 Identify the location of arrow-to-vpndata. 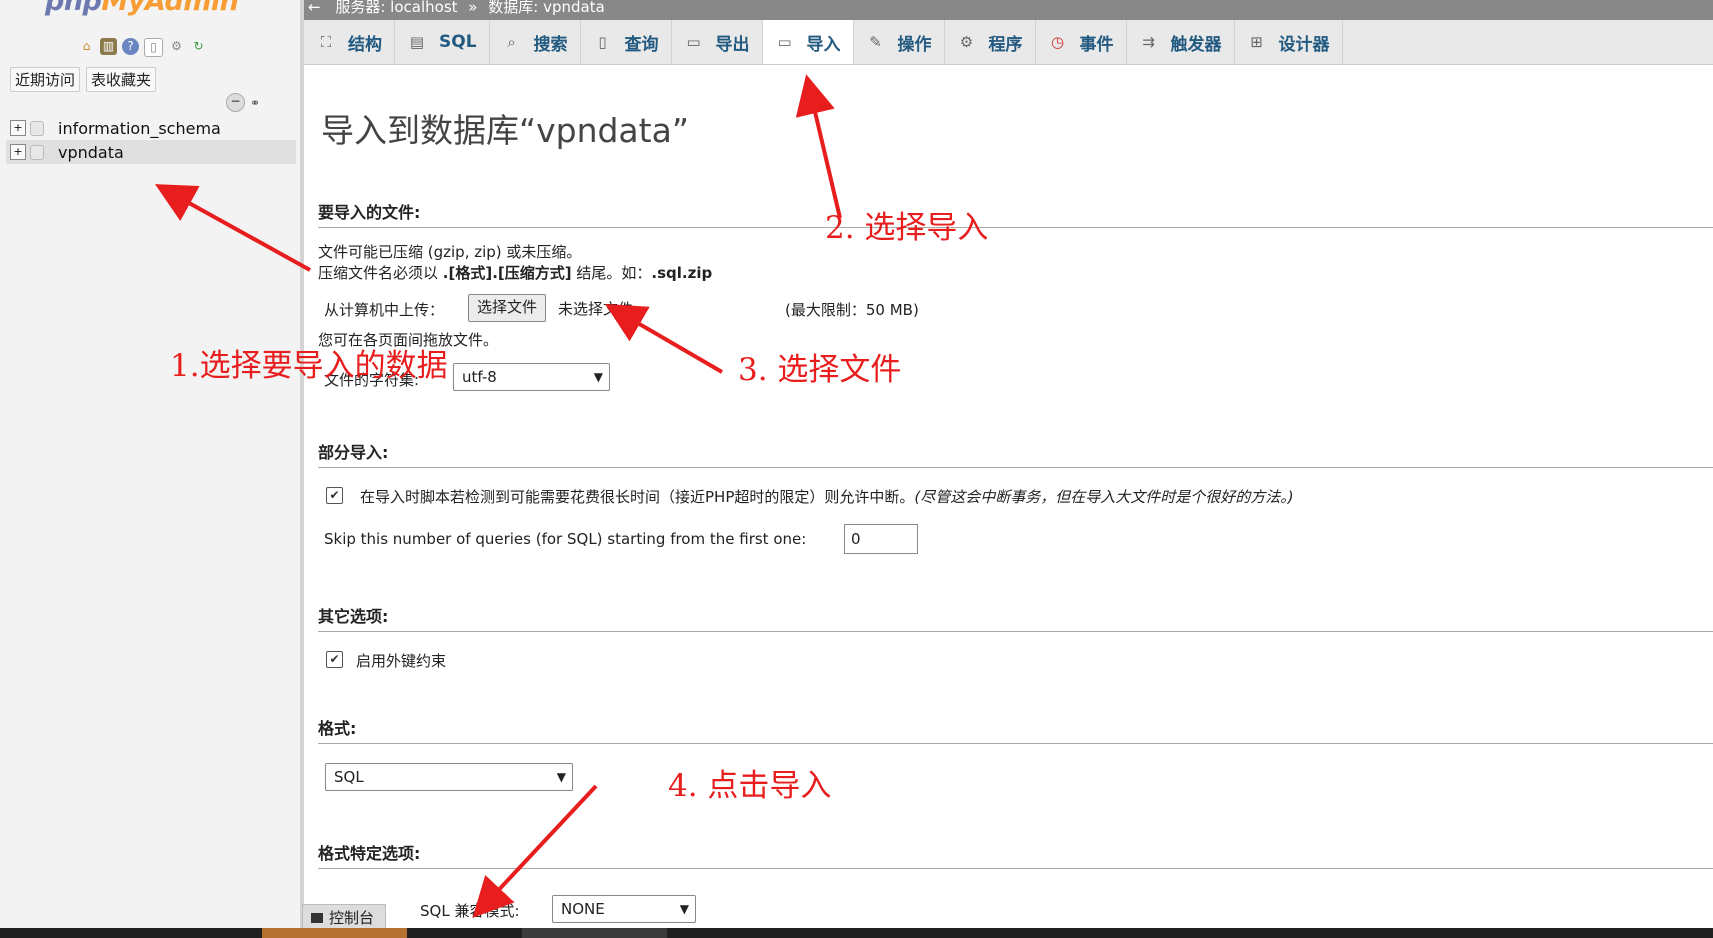
(233, 228).